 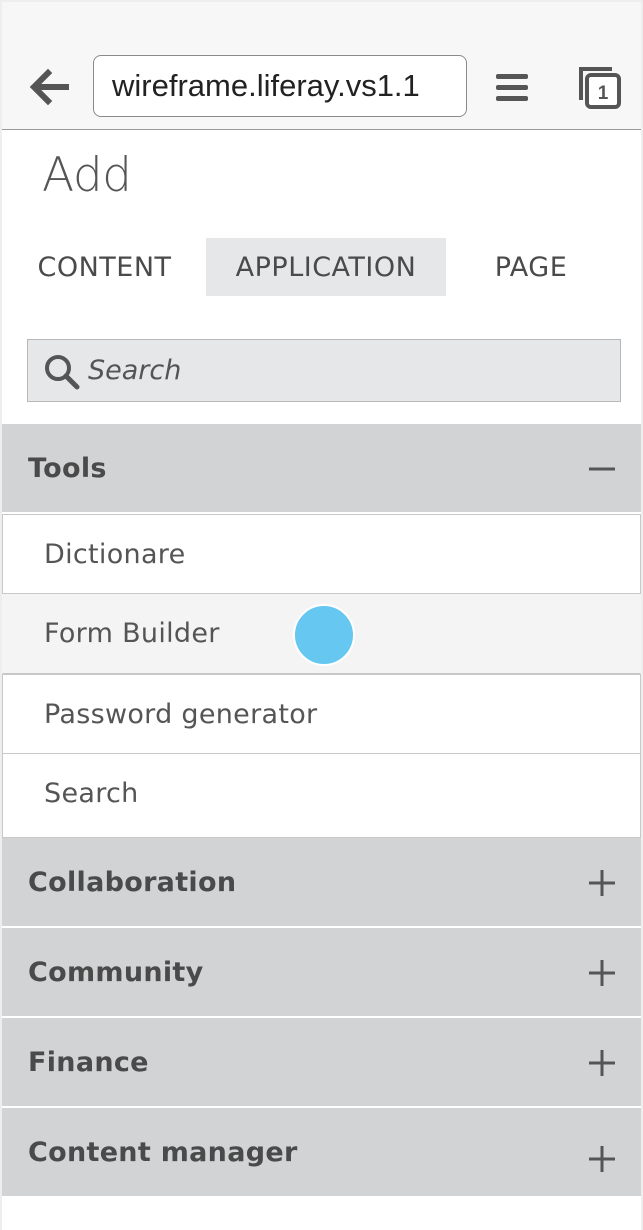 What do you see at coordinates (321, 796) in the screenshot?
I see `list-item-search: Search` at bounding box center [321, 796].